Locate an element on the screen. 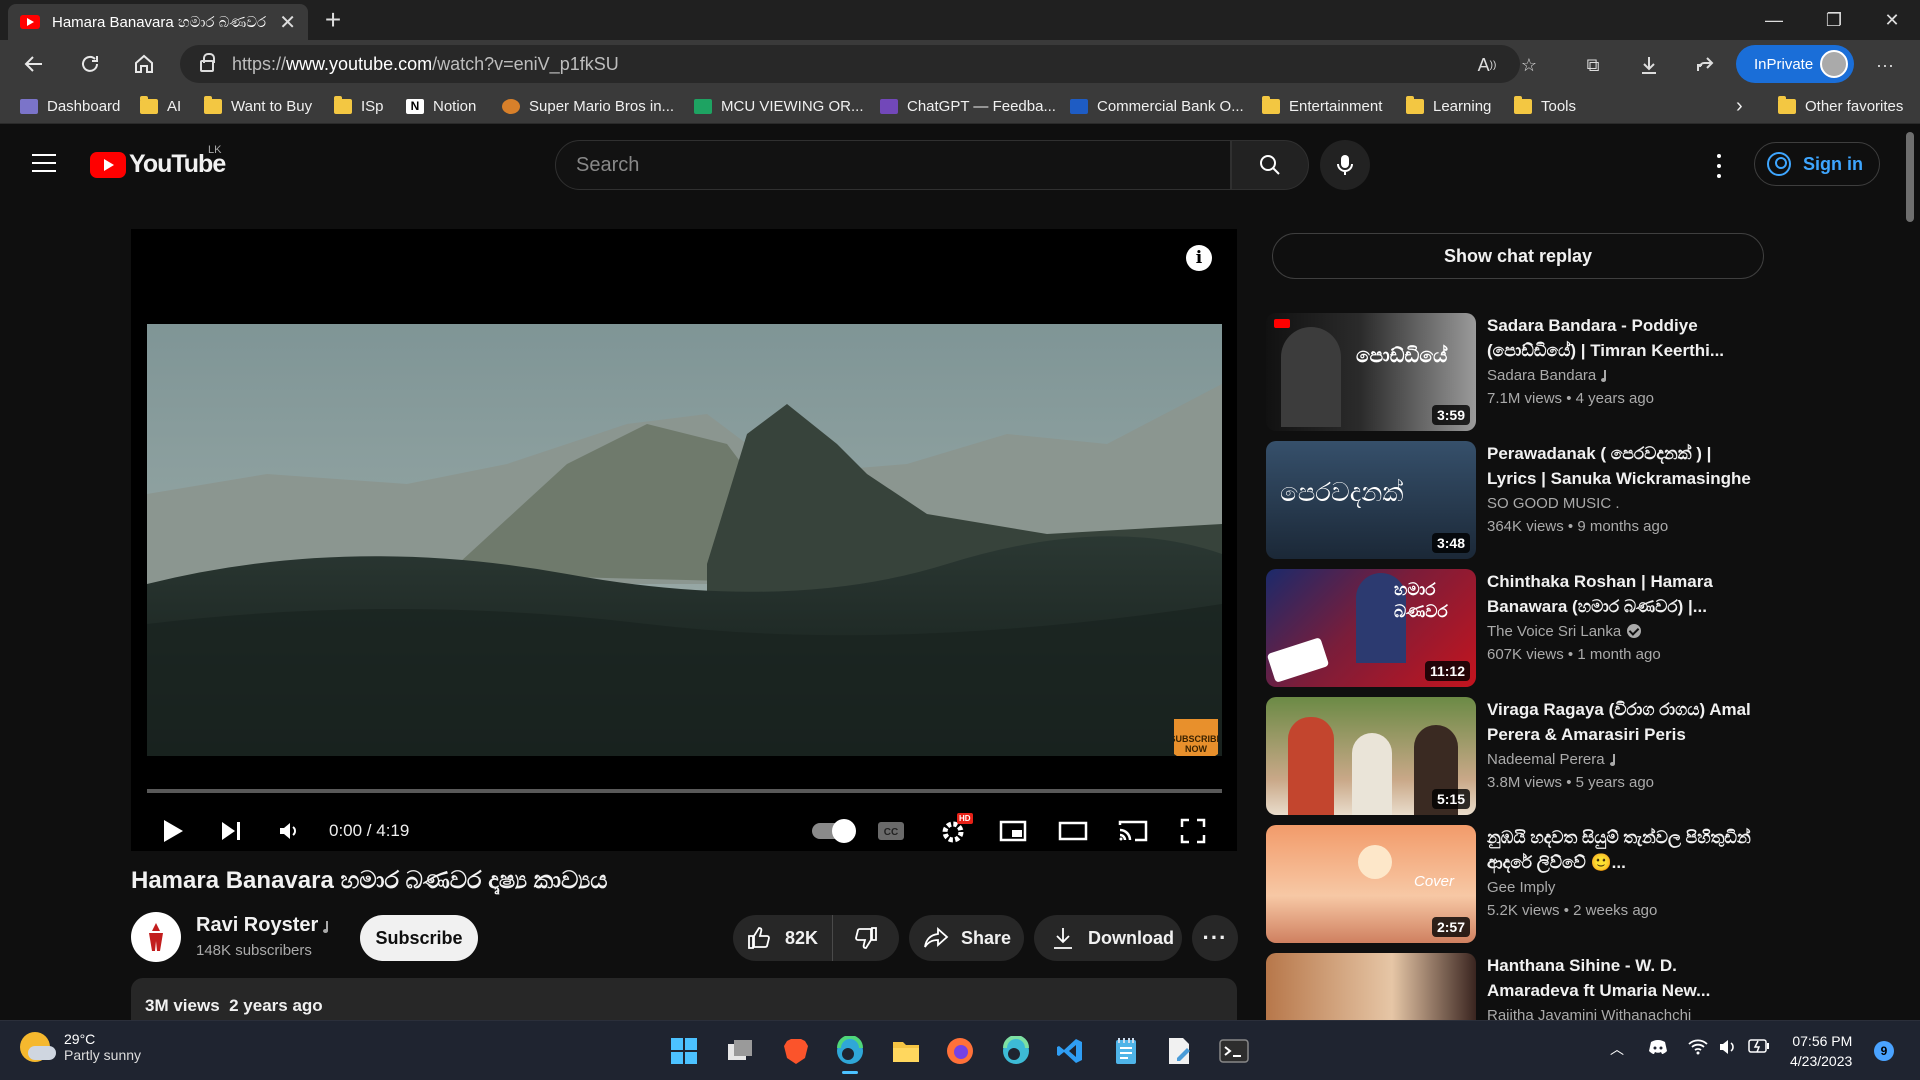 This screenshot has height=1080, width=1920. video-thumbnail: පෙරවදනක් 3:48 is located at coordinates (1371, 500).